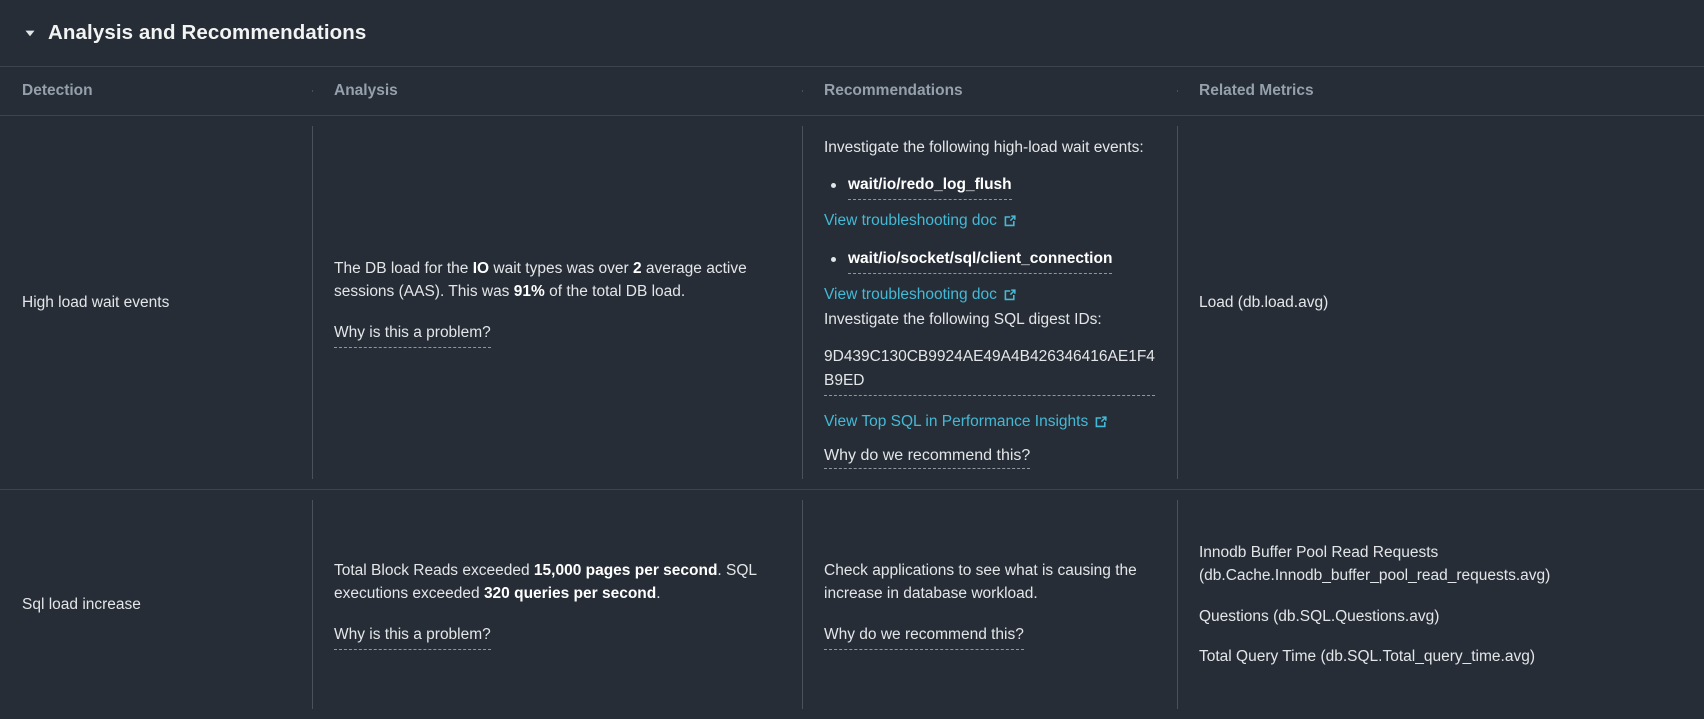 This screenshot has height=719, width=1704. I want to click on panel-header: Analysis and Recommendations, so click(852, 33).